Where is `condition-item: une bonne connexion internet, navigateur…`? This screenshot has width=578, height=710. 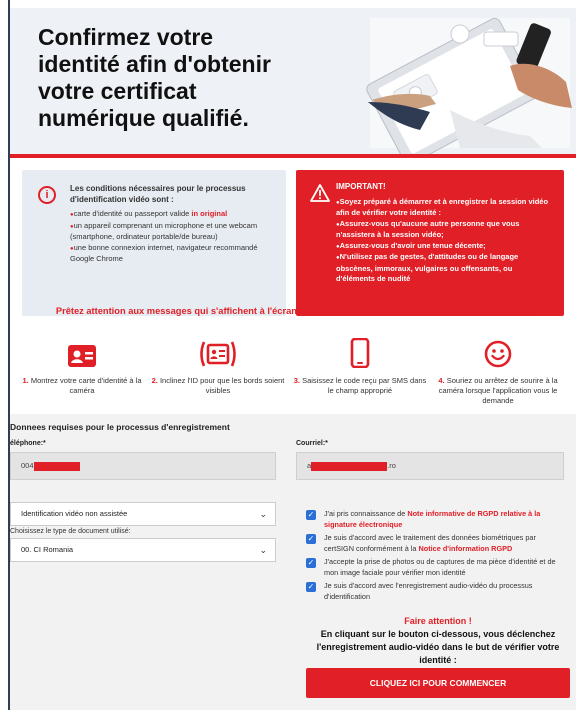 condition-item: une bonne connexion internet, navigateur… is located at coordinates (173, 254).